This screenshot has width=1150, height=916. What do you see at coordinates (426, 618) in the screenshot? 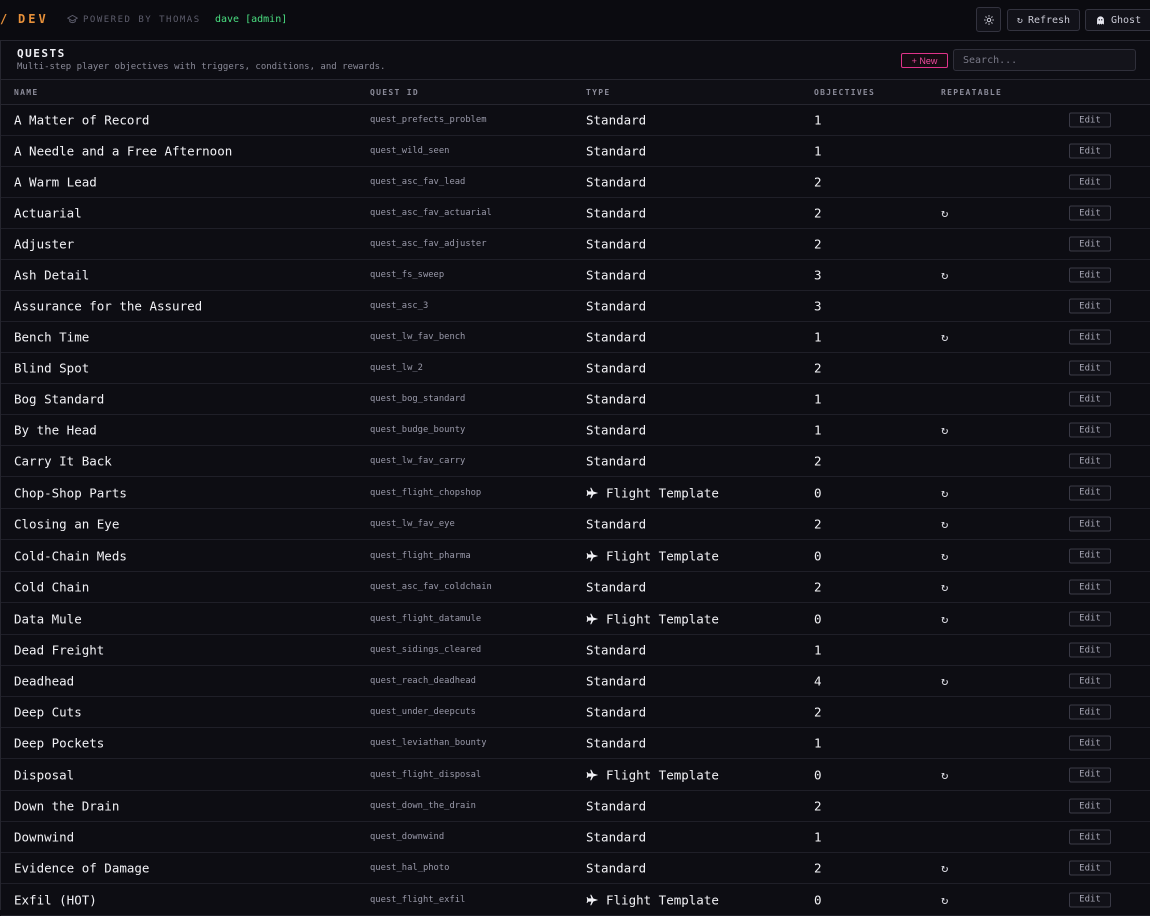
I see `quest-id: quest_flight_datamule` at bounding box center [426, 618].